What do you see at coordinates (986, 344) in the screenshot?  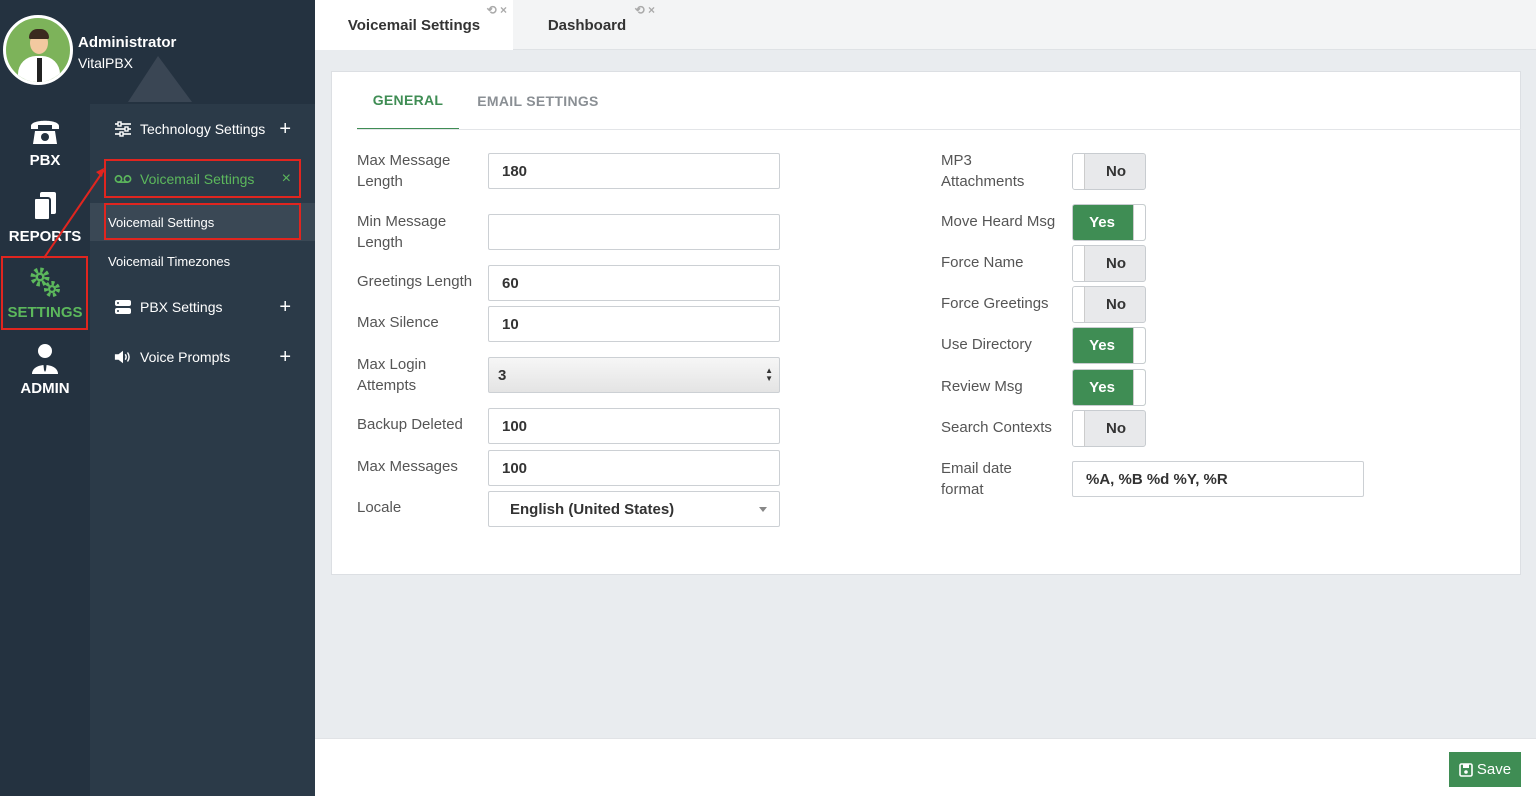 I see `label-use-directory: Use Directory` at bounding box center [986, 344].